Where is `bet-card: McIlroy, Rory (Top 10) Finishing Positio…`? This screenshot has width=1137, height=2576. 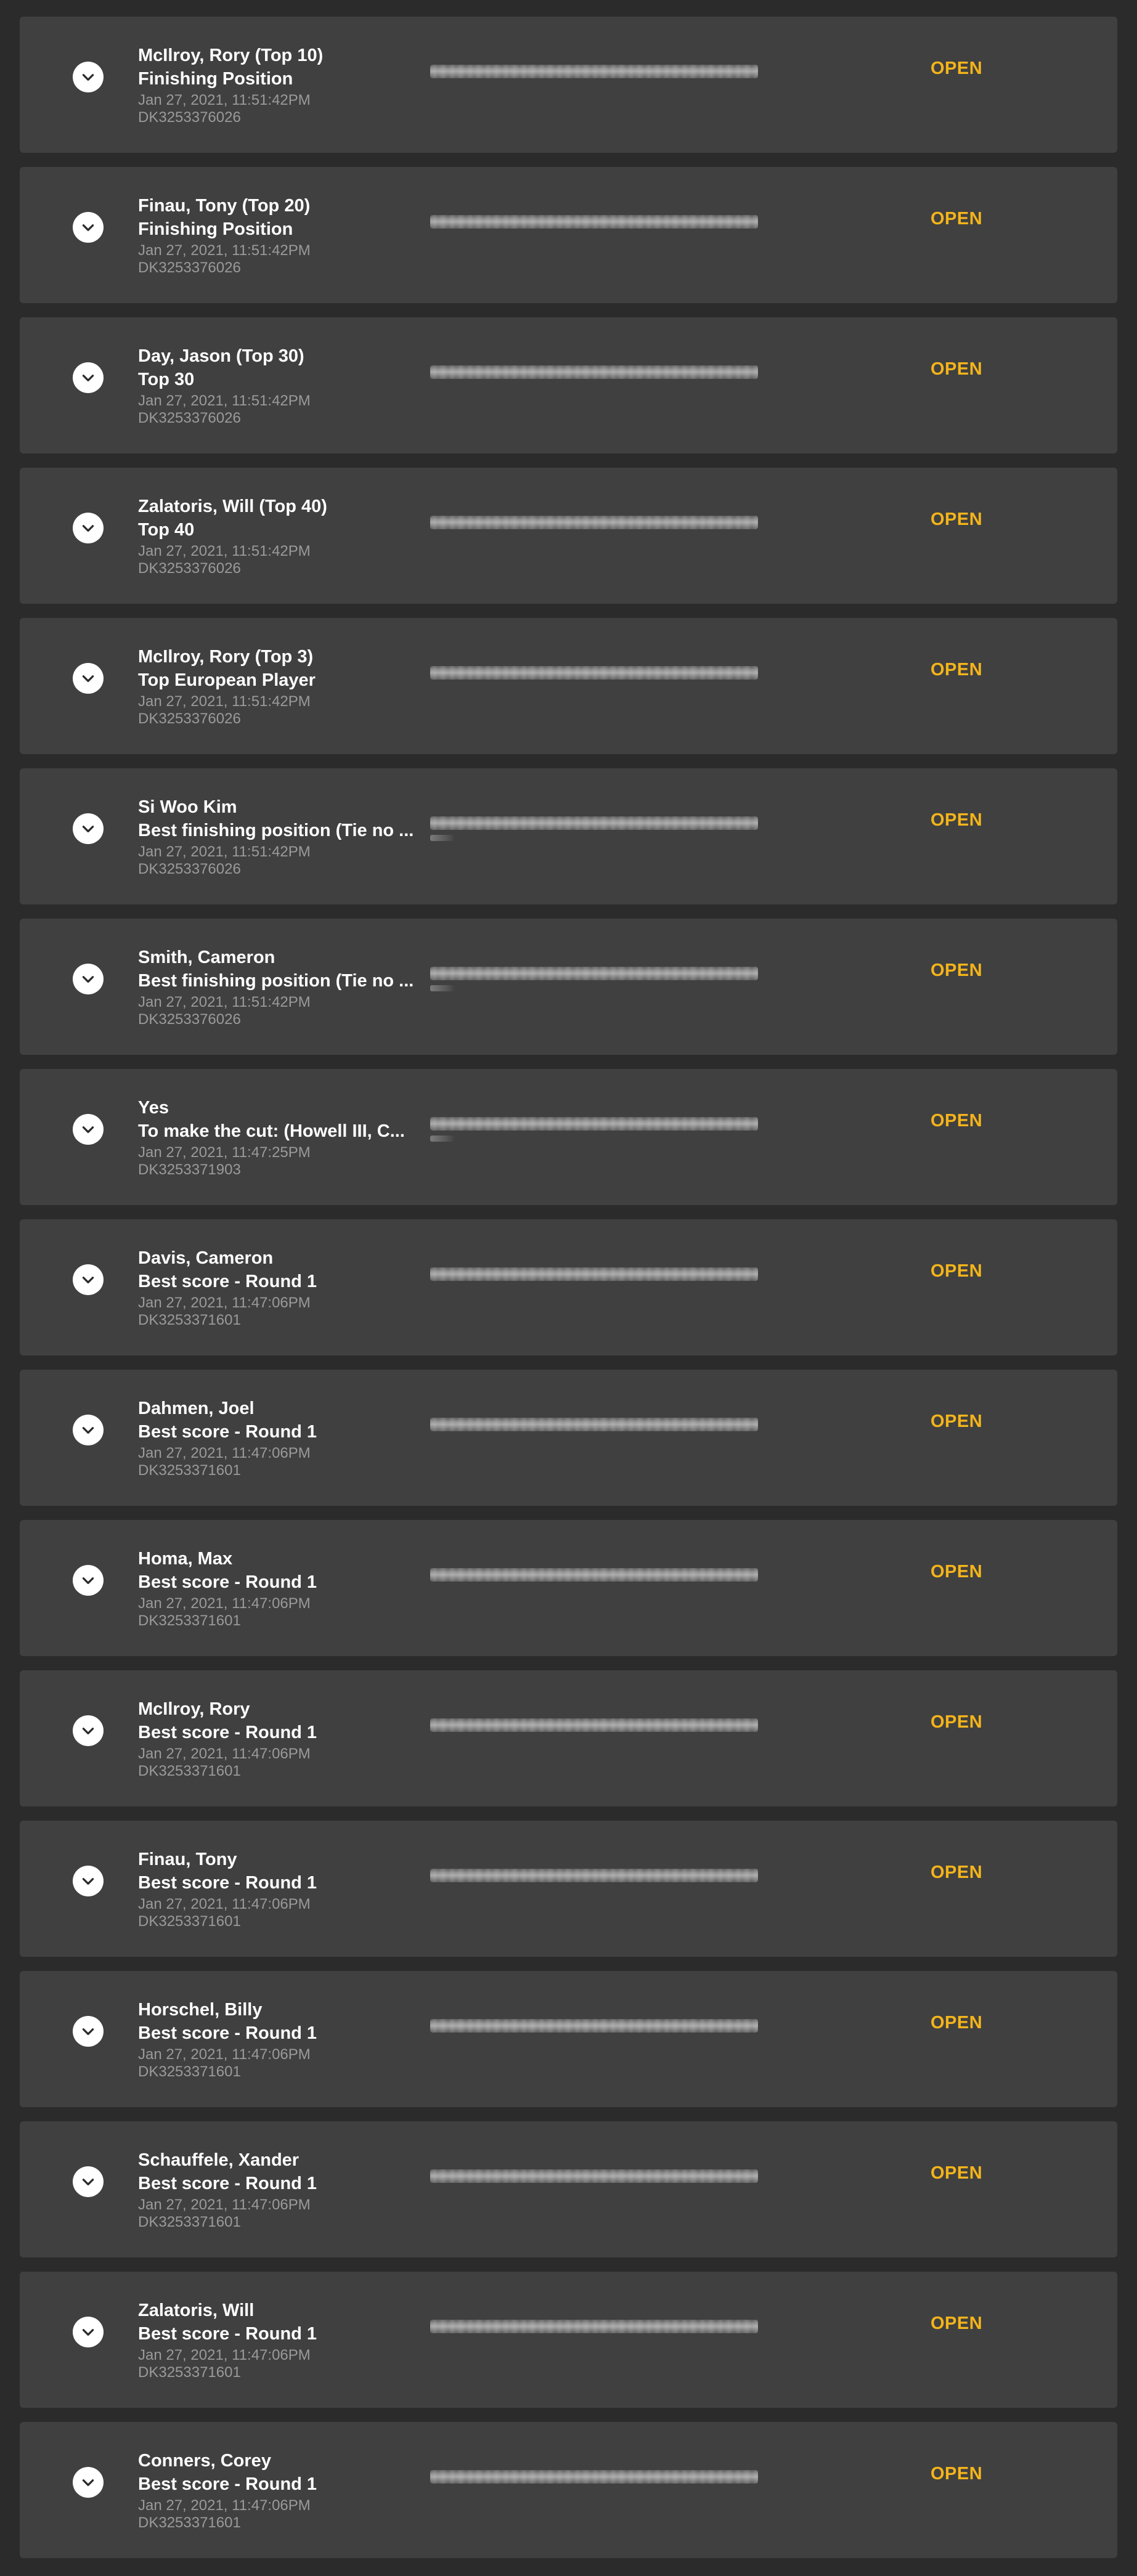
bet-card: McIlroy, Rory (Top 10) Finishing Positio… is located at coordinates (568, 85).